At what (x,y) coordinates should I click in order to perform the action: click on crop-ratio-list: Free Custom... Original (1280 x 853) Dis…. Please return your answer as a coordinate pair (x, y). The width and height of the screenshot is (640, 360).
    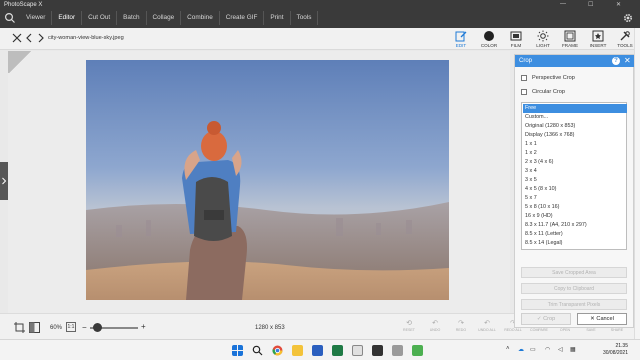
    Looking at the image, I should click on (574, 176).